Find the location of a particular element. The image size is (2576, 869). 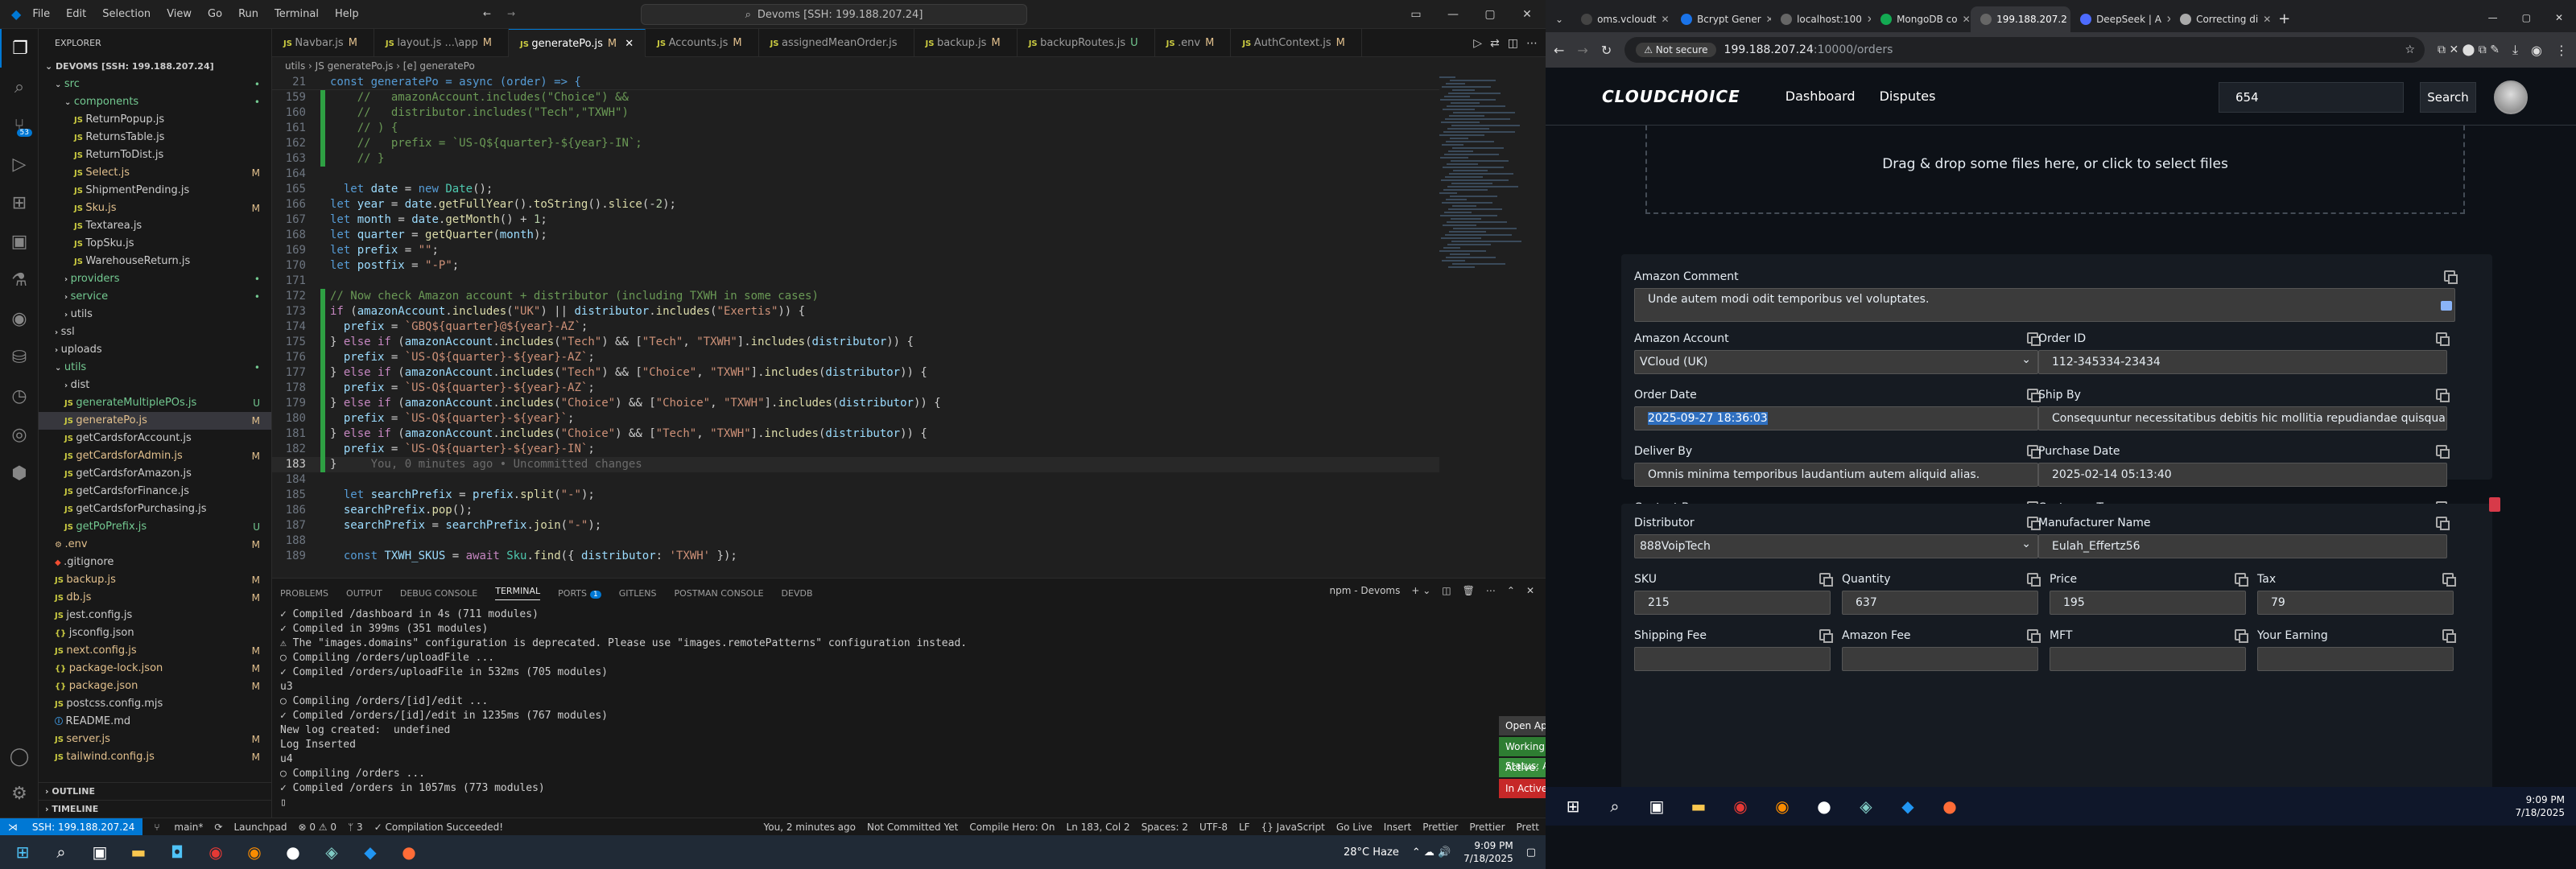

tree-item: JS ShipmentPending.js is located at coordinates (155, 191).